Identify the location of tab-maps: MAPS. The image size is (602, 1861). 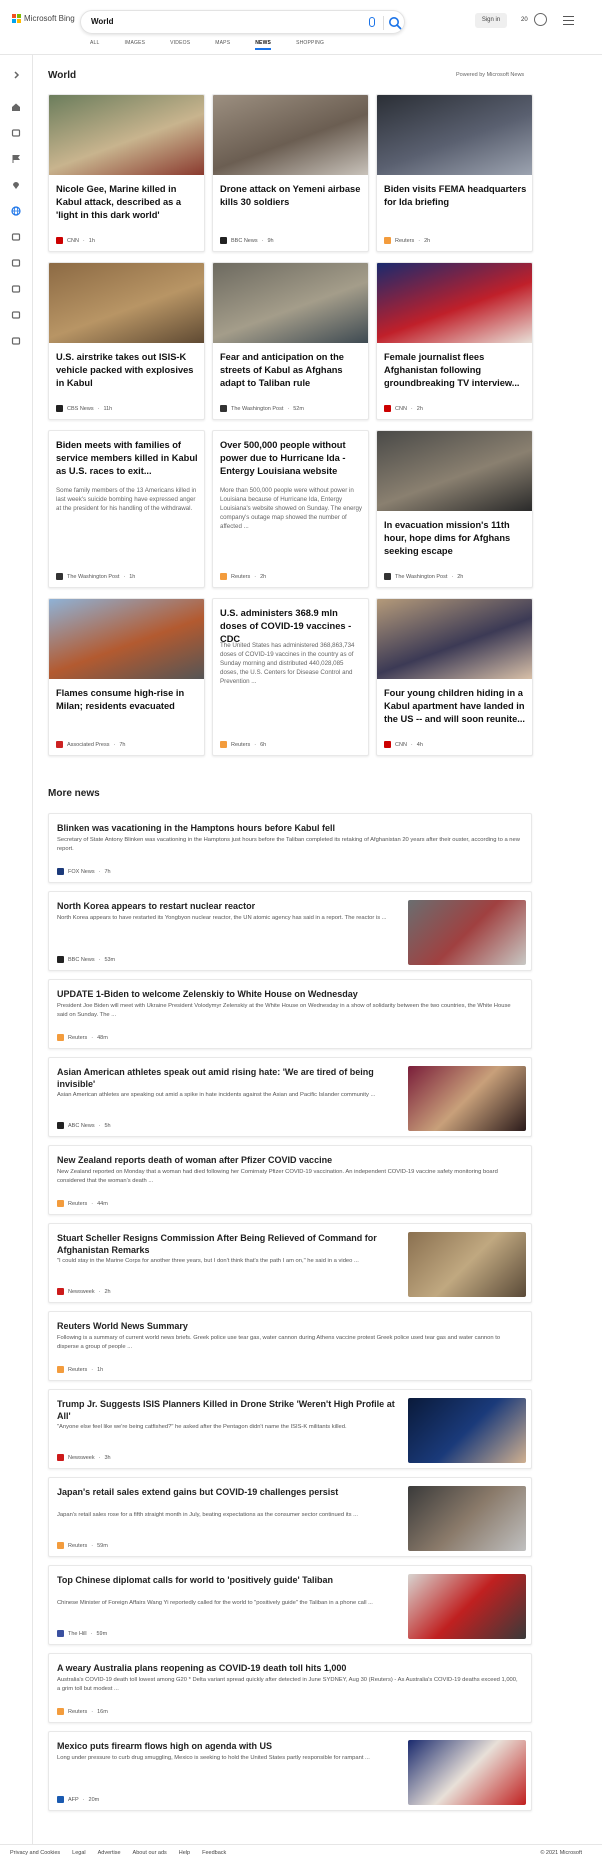
(222, 45).